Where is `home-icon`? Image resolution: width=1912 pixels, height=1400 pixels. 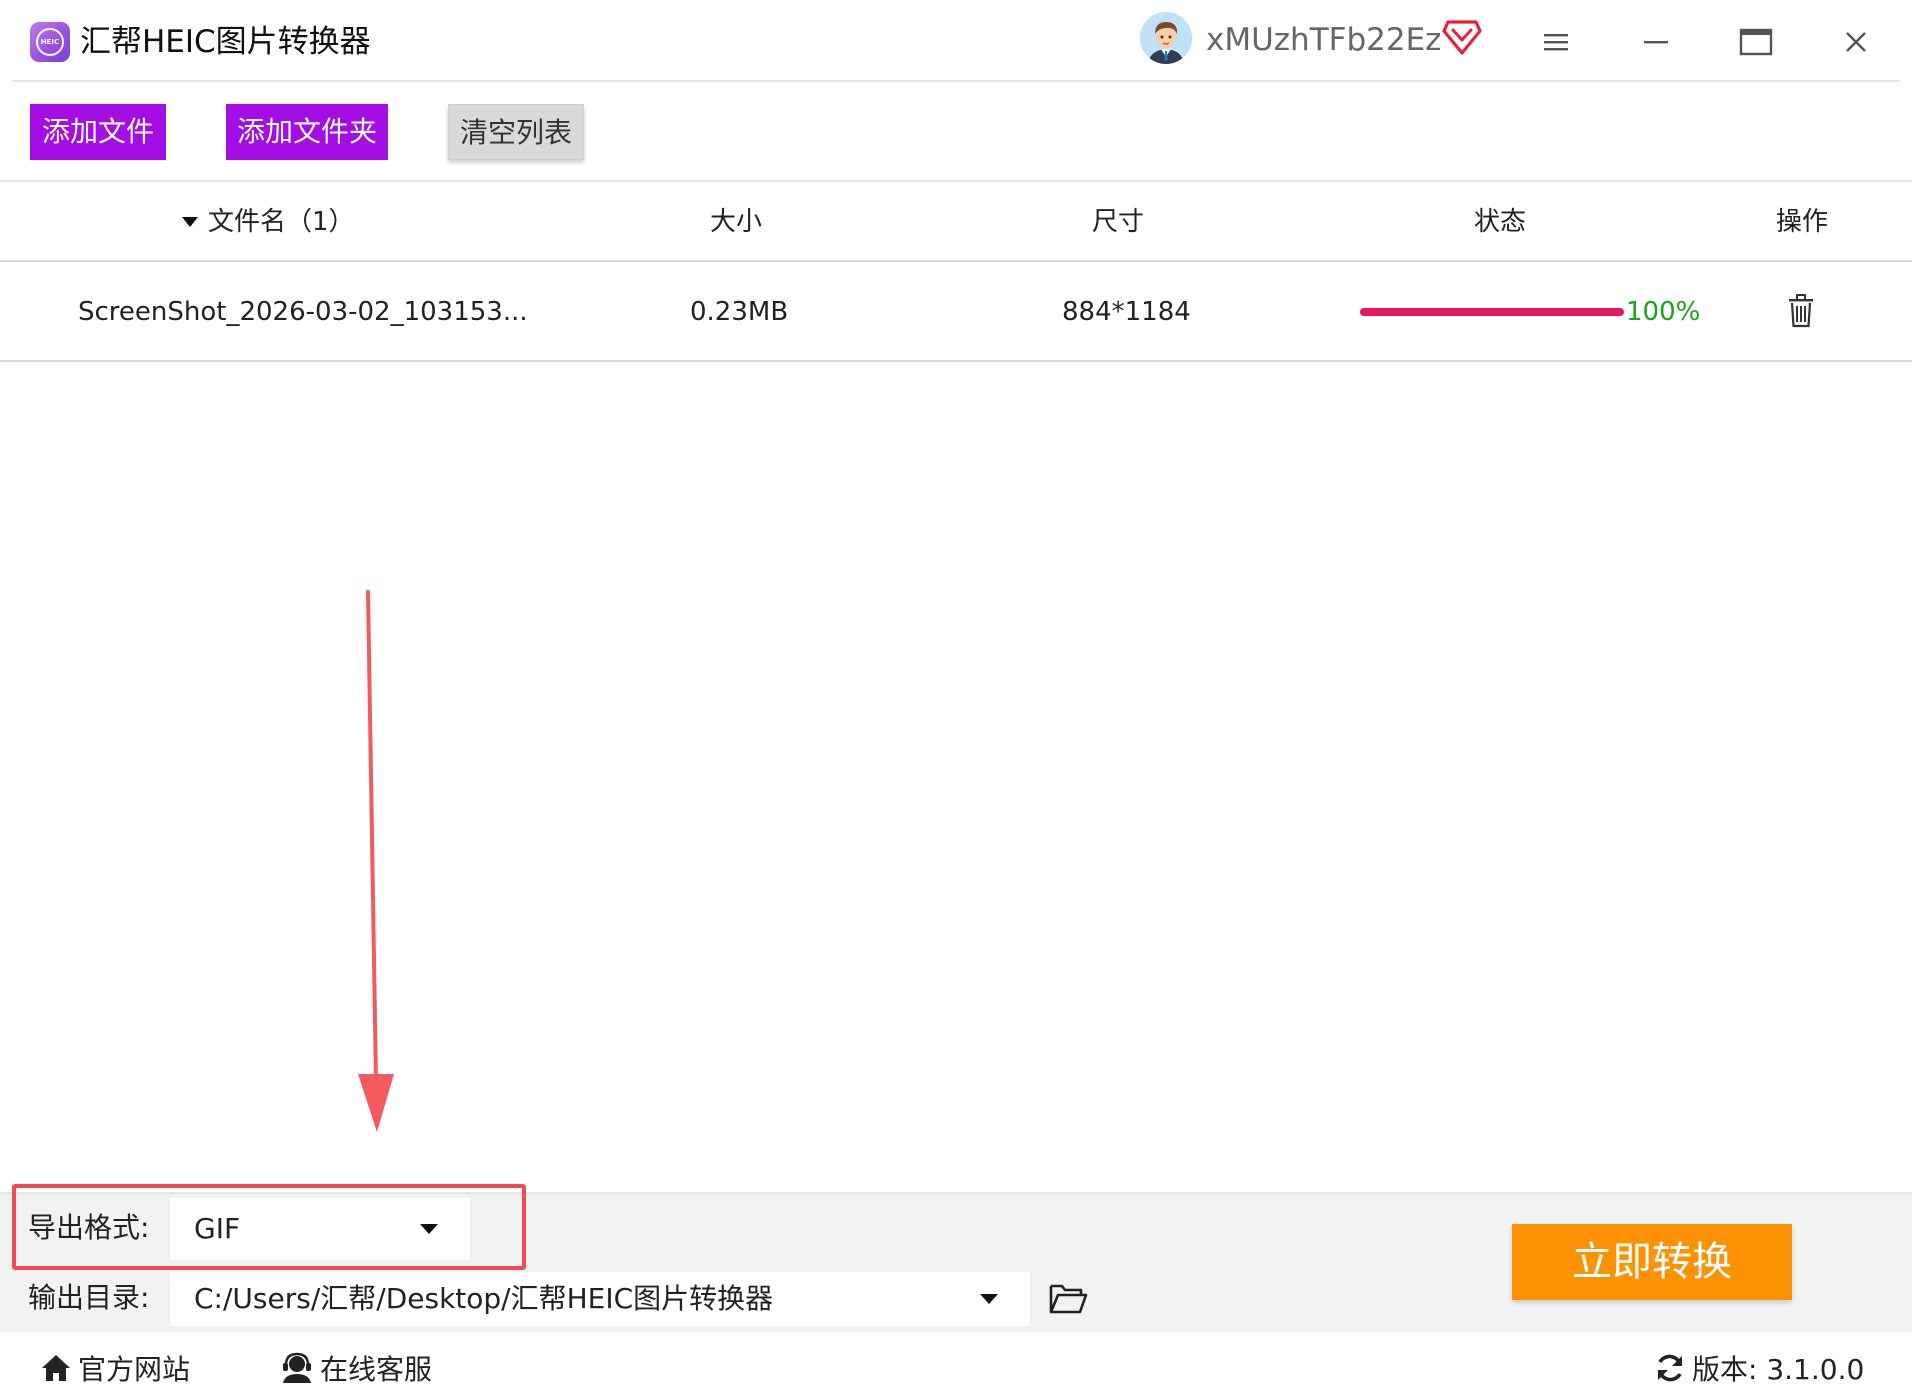 home-icon is located at coordinates (56, 1368).